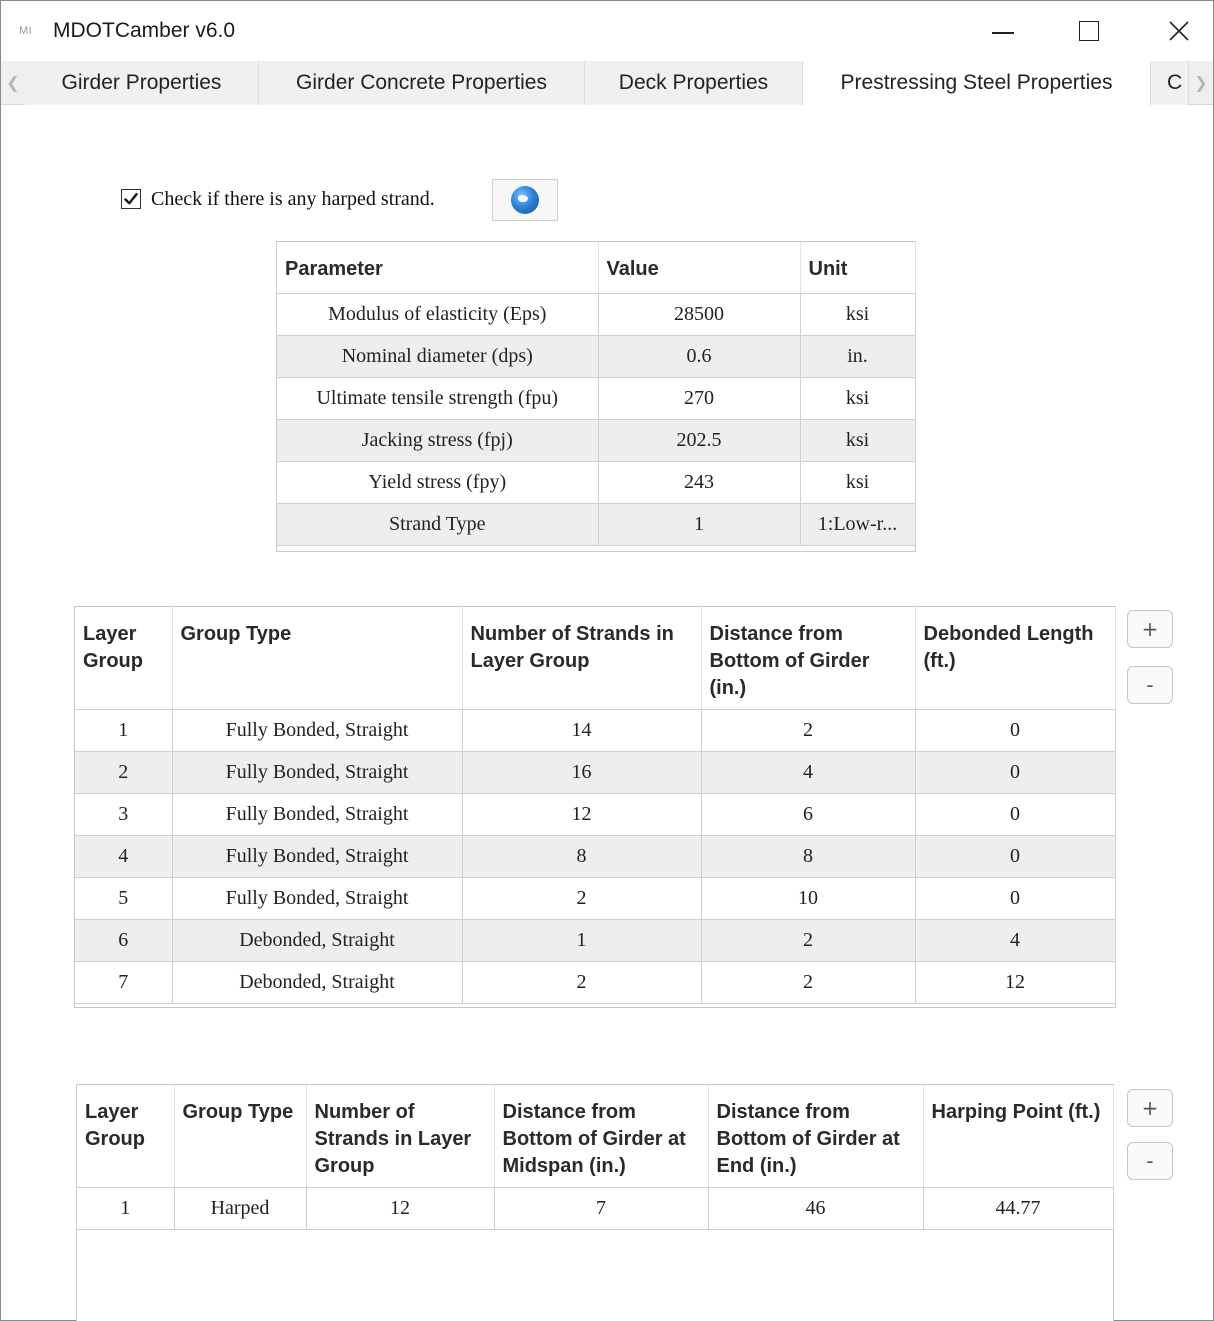  Describe the element at coordinates (1150, 685) in the screenshot. I see `remove-layer-button: -` at that location.